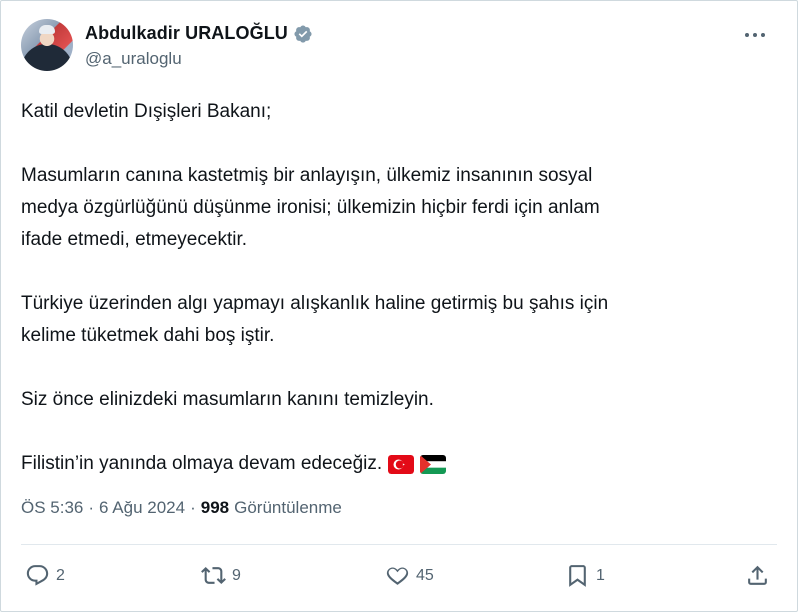 Image resolution: width=800 pixels, height=614 pixels. I want to click on turkey-flag-icon, so click(401, 464).